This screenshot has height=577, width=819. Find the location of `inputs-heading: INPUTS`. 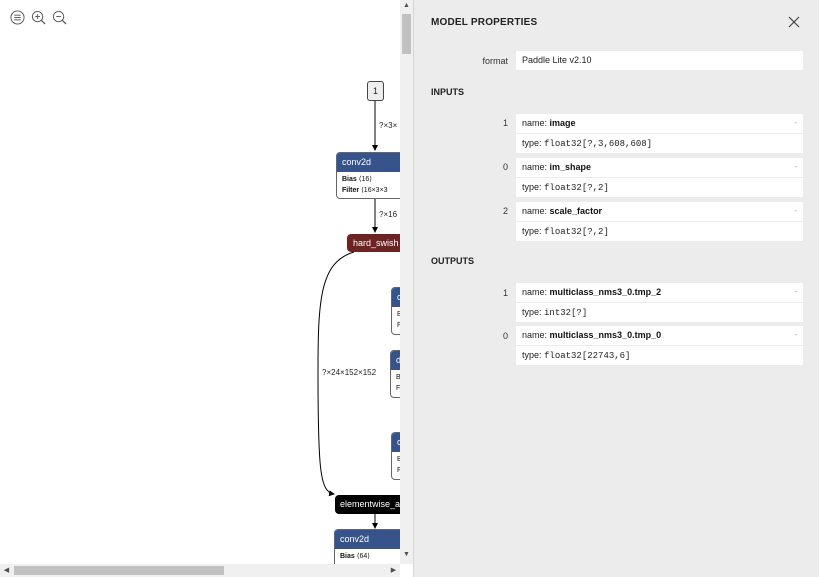

inputs-heading: INPUTS is located at coordinates (448, 92).